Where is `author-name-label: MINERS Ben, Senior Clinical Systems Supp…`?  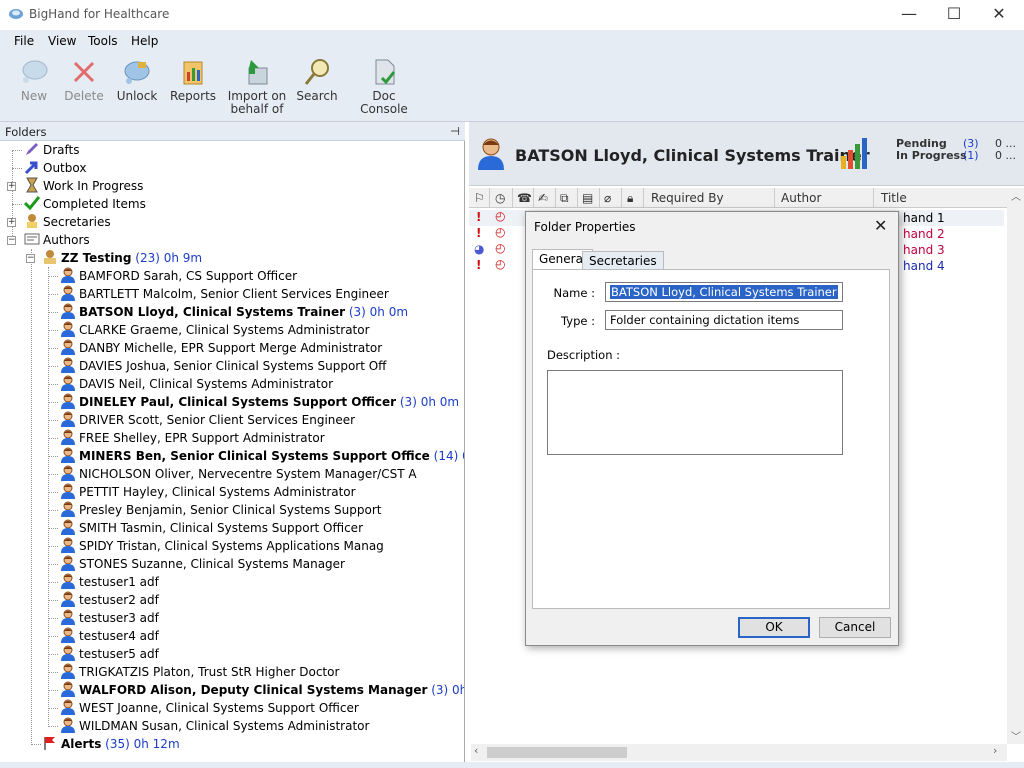 author-name-label: MINERS Ben, Senior Clinical Systems Supp… is located at coordinates (254, 456).